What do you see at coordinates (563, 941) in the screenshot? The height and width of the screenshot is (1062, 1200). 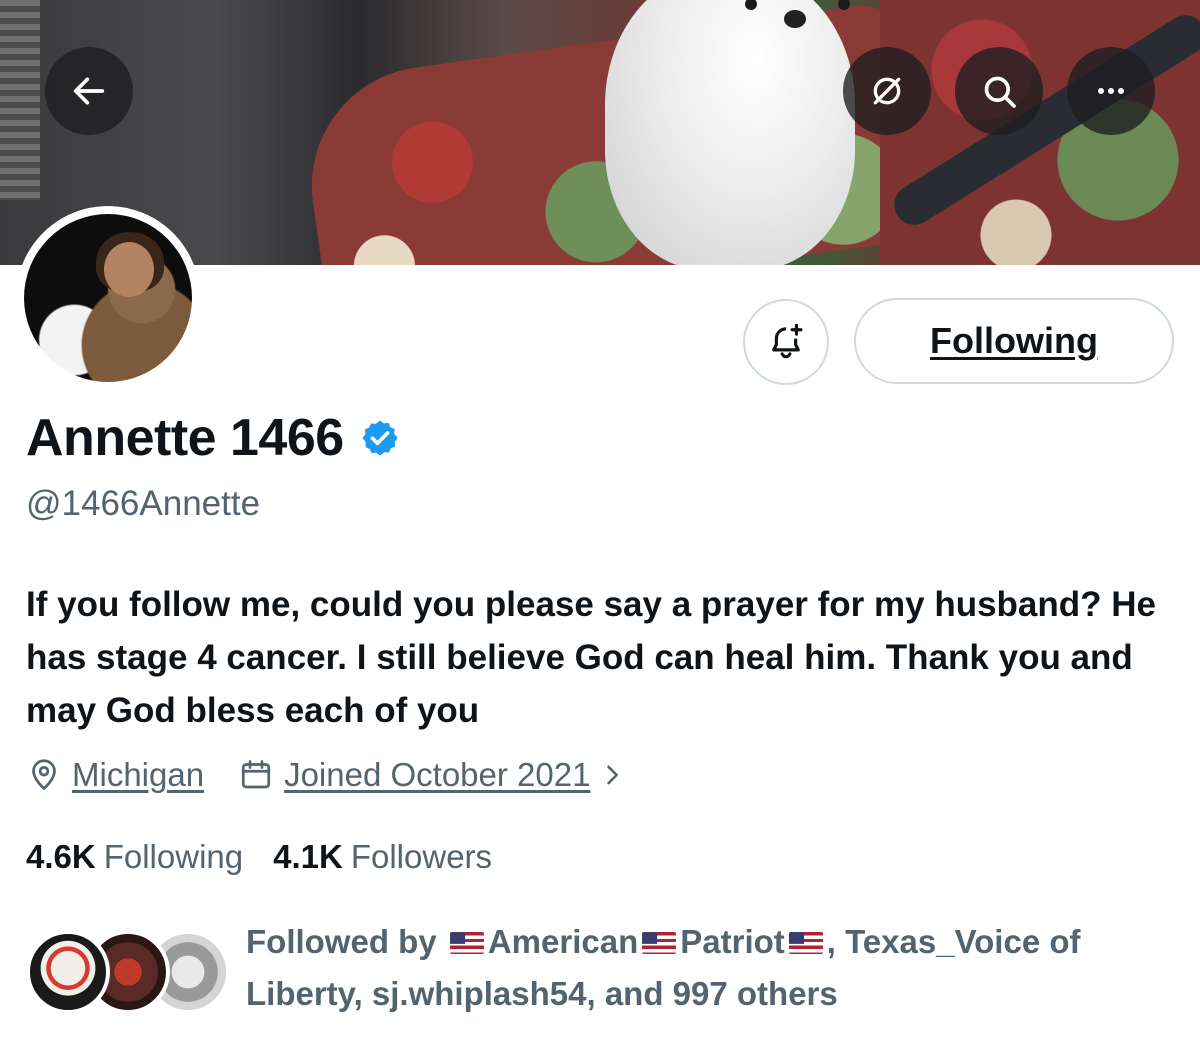 I see `follower-name-1a: American` at bounding box center [563, 941].